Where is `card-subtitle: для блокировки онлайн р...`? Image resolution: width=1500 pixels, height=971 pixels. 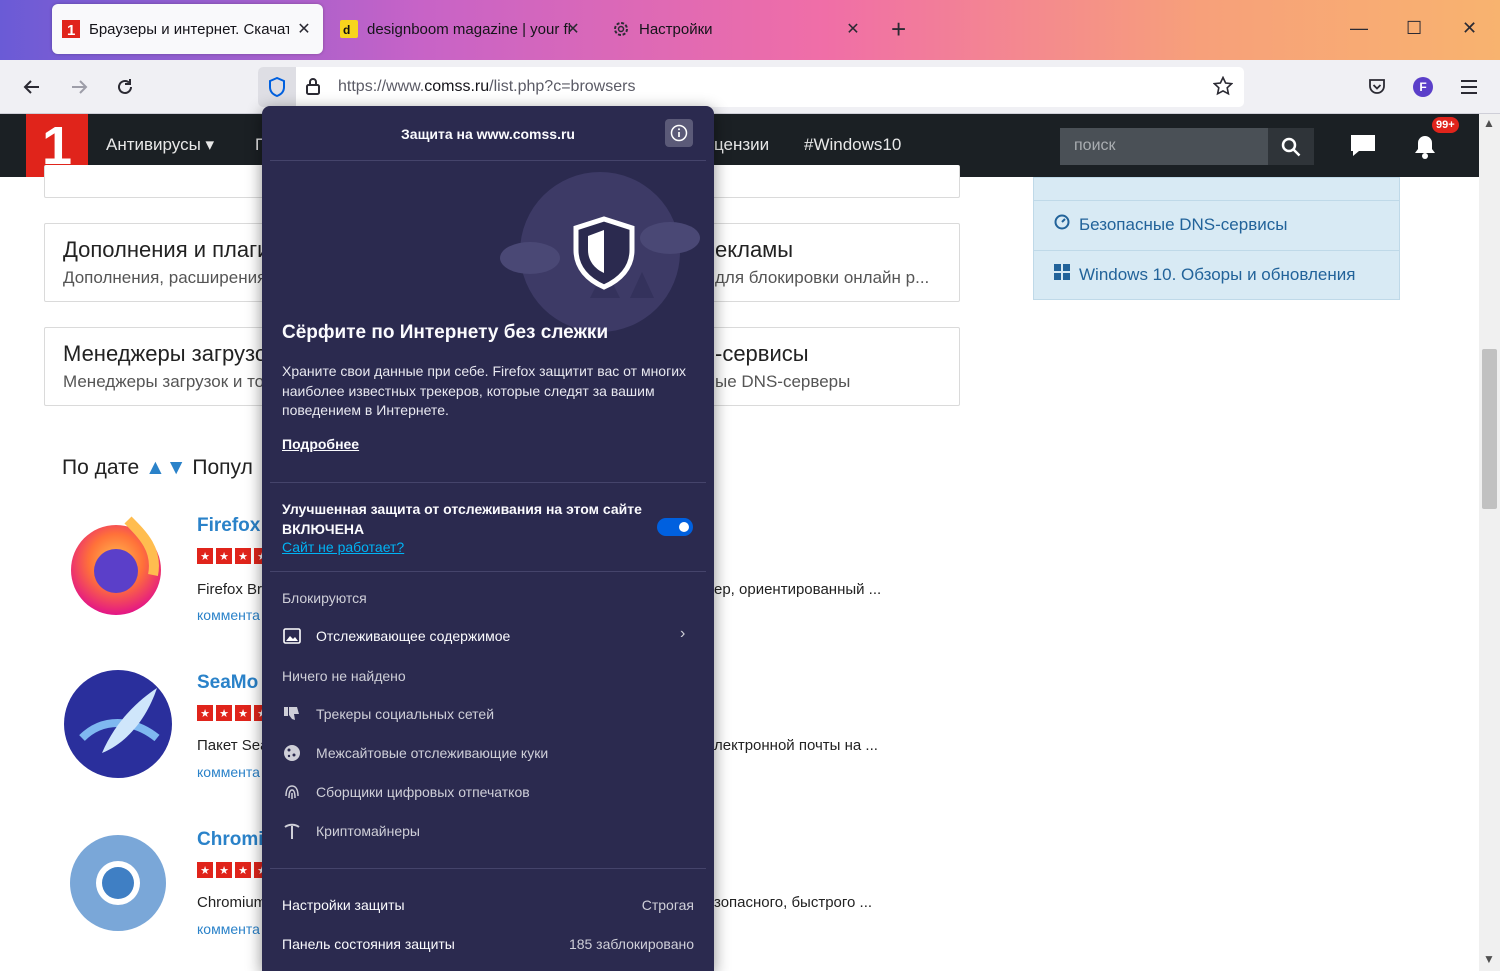
card-subtitle: для блокировки онлайн р... is located at coordinates (822, 277).